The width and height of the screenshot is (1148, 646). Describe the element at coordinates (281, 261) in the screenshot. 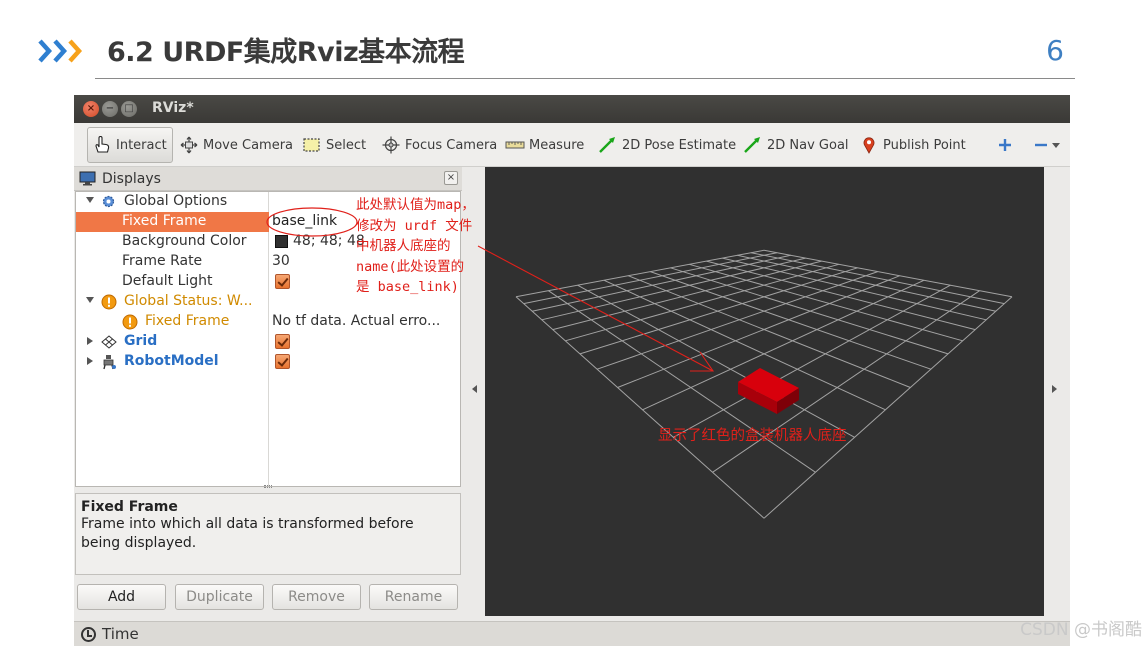

I see `frame-rate-value: 30` at that location.